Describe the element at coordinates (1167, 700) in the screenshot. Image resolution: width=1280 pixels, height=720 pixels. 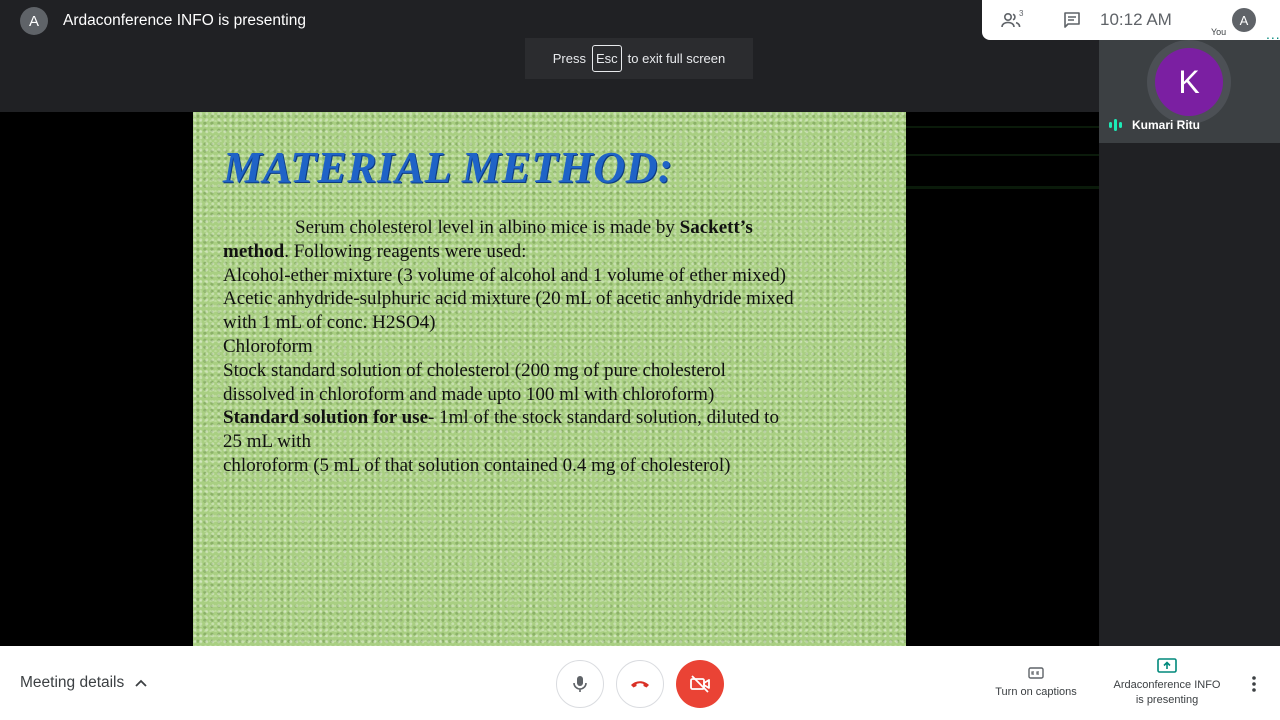
I see `presenting-line-2: is presenting` at that location.